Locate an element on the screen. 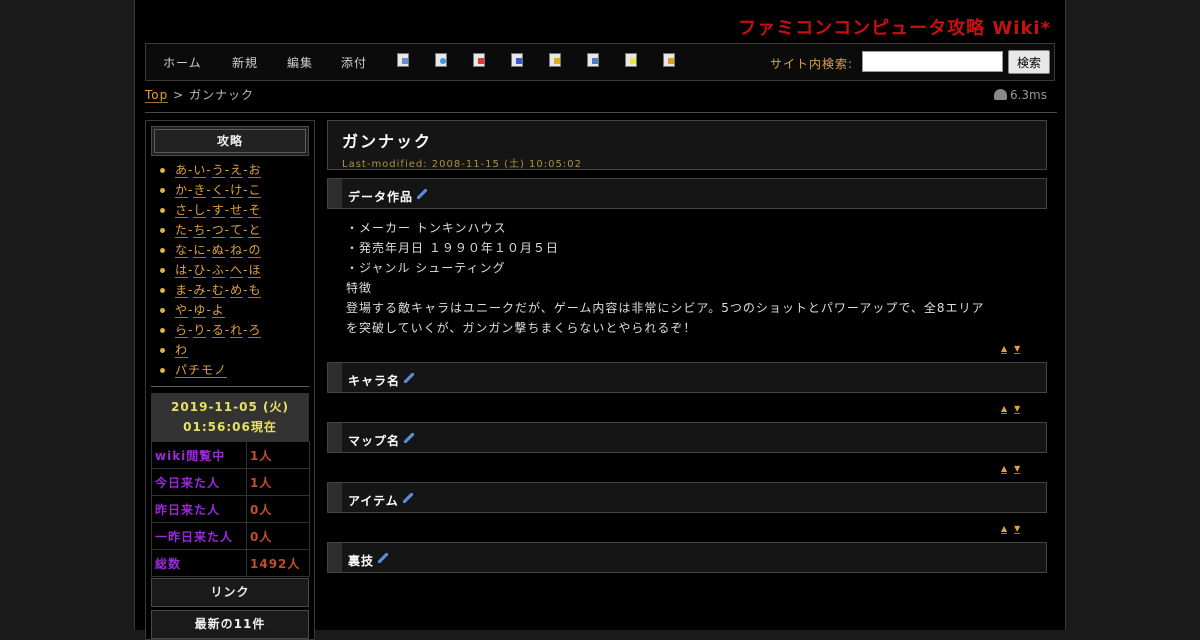 The height and width of the screenshot is (640, 1200). kana-link: わ is located at coordinates (182, 350).